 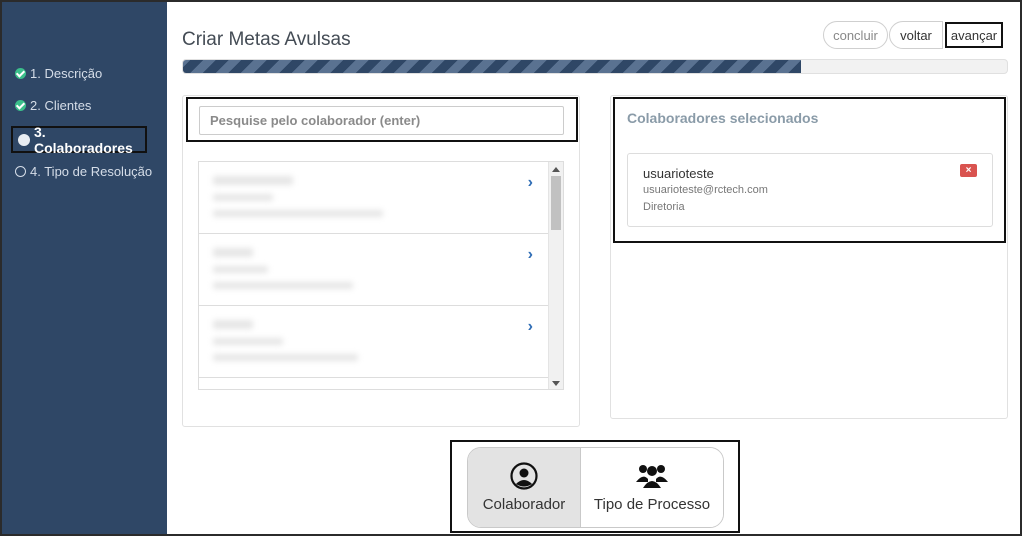 I want to click on collaborator-name: usuarioteste, so click(x=678, y=173).